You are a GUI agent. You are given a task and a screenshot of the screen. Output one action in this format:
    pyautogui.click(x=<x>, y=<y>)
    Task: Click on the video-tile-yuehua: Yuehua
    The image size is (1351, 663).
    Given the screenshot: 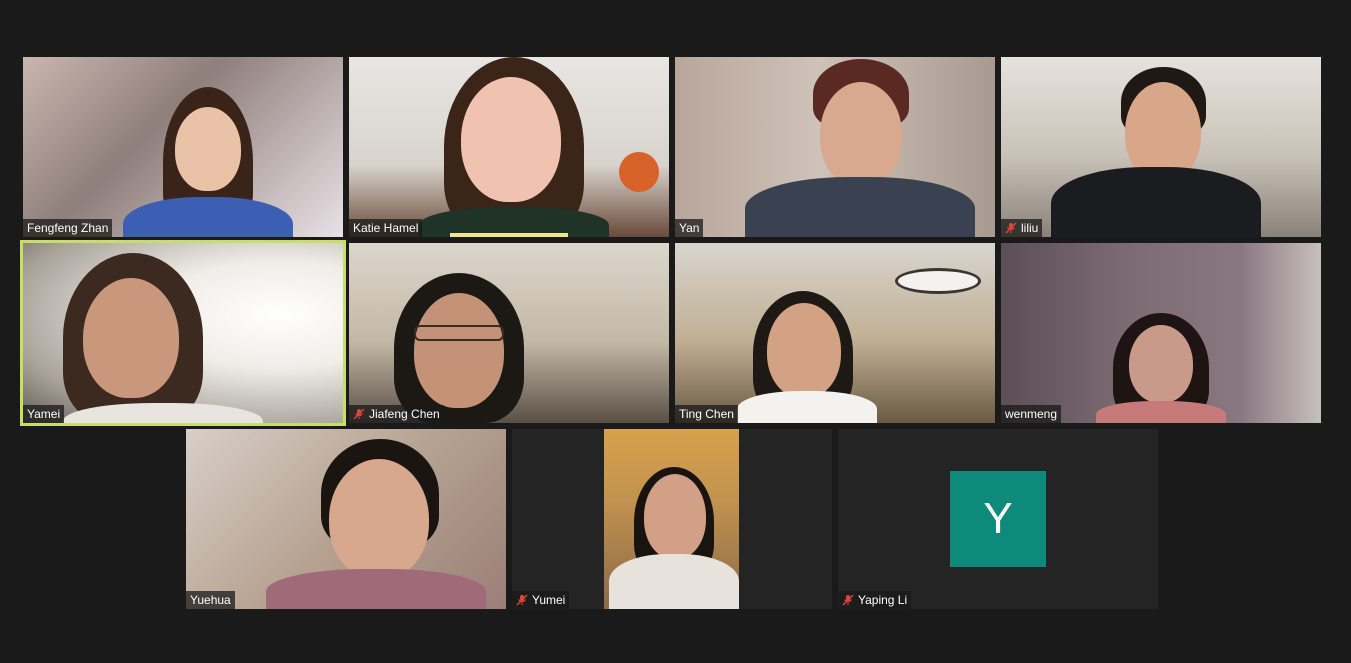 What is the action you would take?
    pyautogui.click(x=346, y=519)
    